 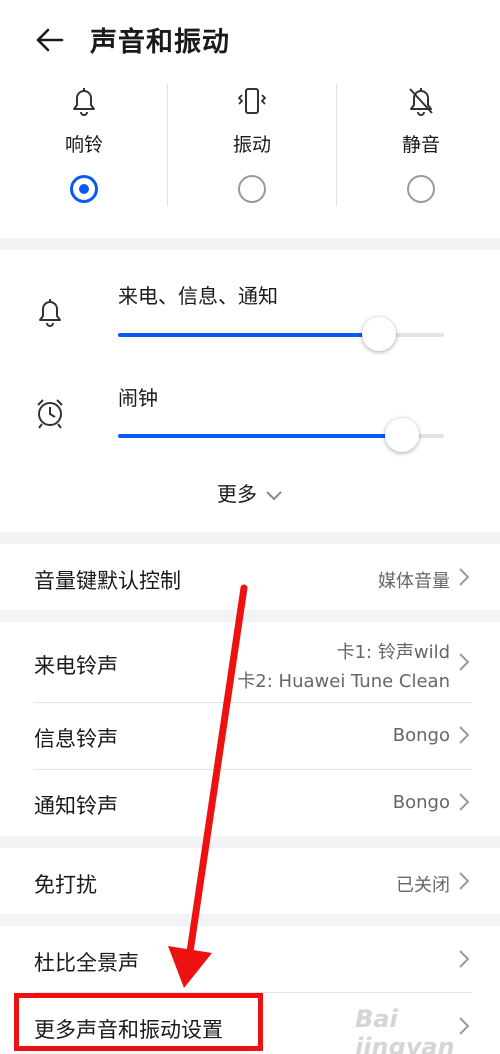 What do you see at coordinates (65, 885) in the screenshot?
I see `dnd-label: 免打扰` at bounding box center [65, 885].